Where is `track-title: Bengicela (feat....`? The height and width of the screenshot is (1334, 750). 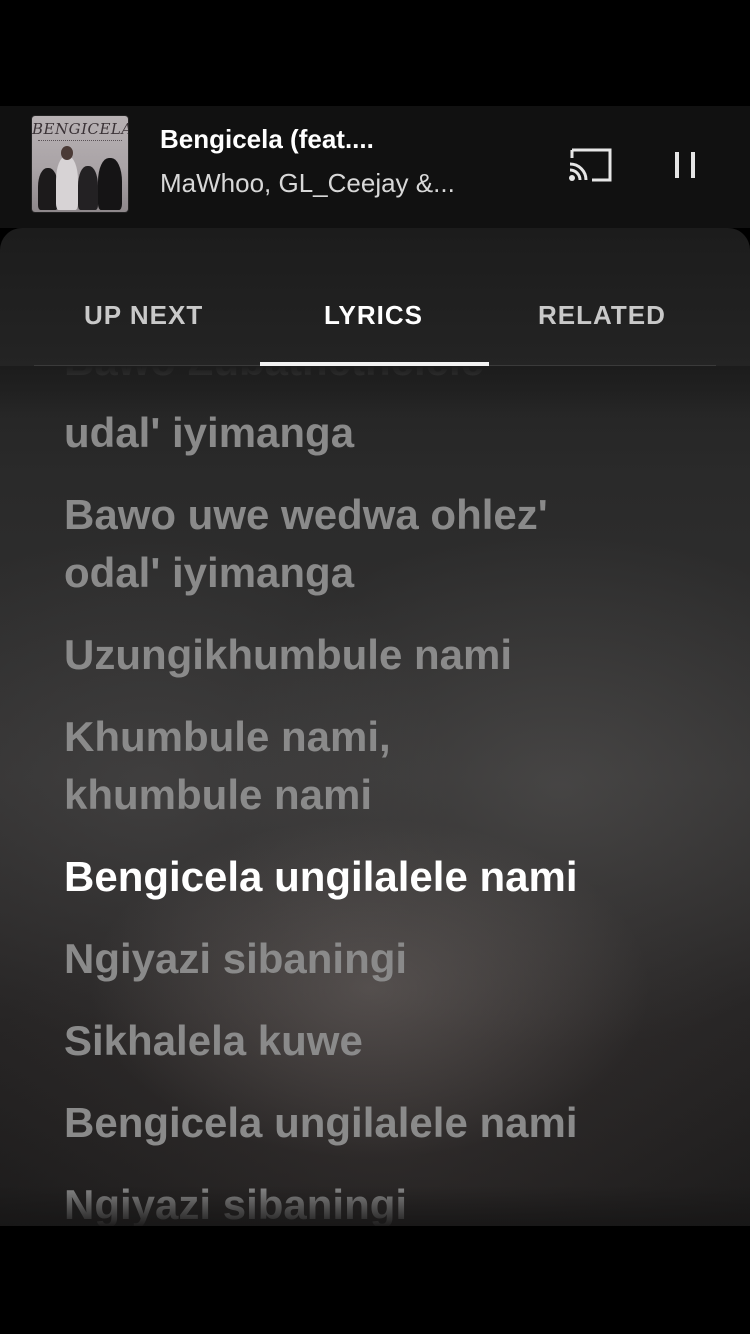 track-title: Bengicela (feat.... is located at coordinates (267, 139).